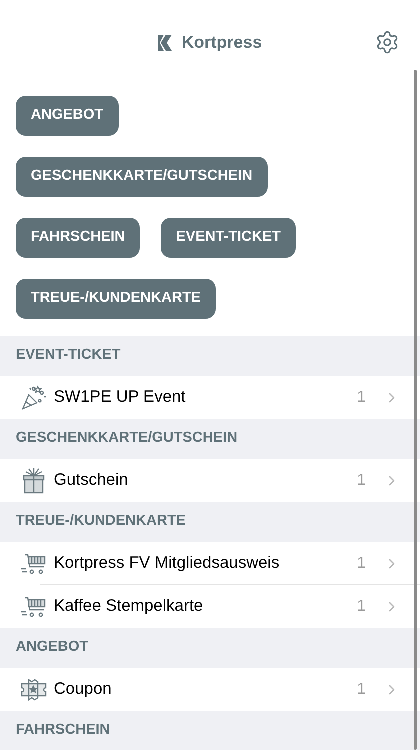 Image resolution: width=420 pixels, height=750 pixels. Describe the element at coordinates (129, 607) in the screenshot. I see `item-name: Kaffee Stempelkarte` at that location.